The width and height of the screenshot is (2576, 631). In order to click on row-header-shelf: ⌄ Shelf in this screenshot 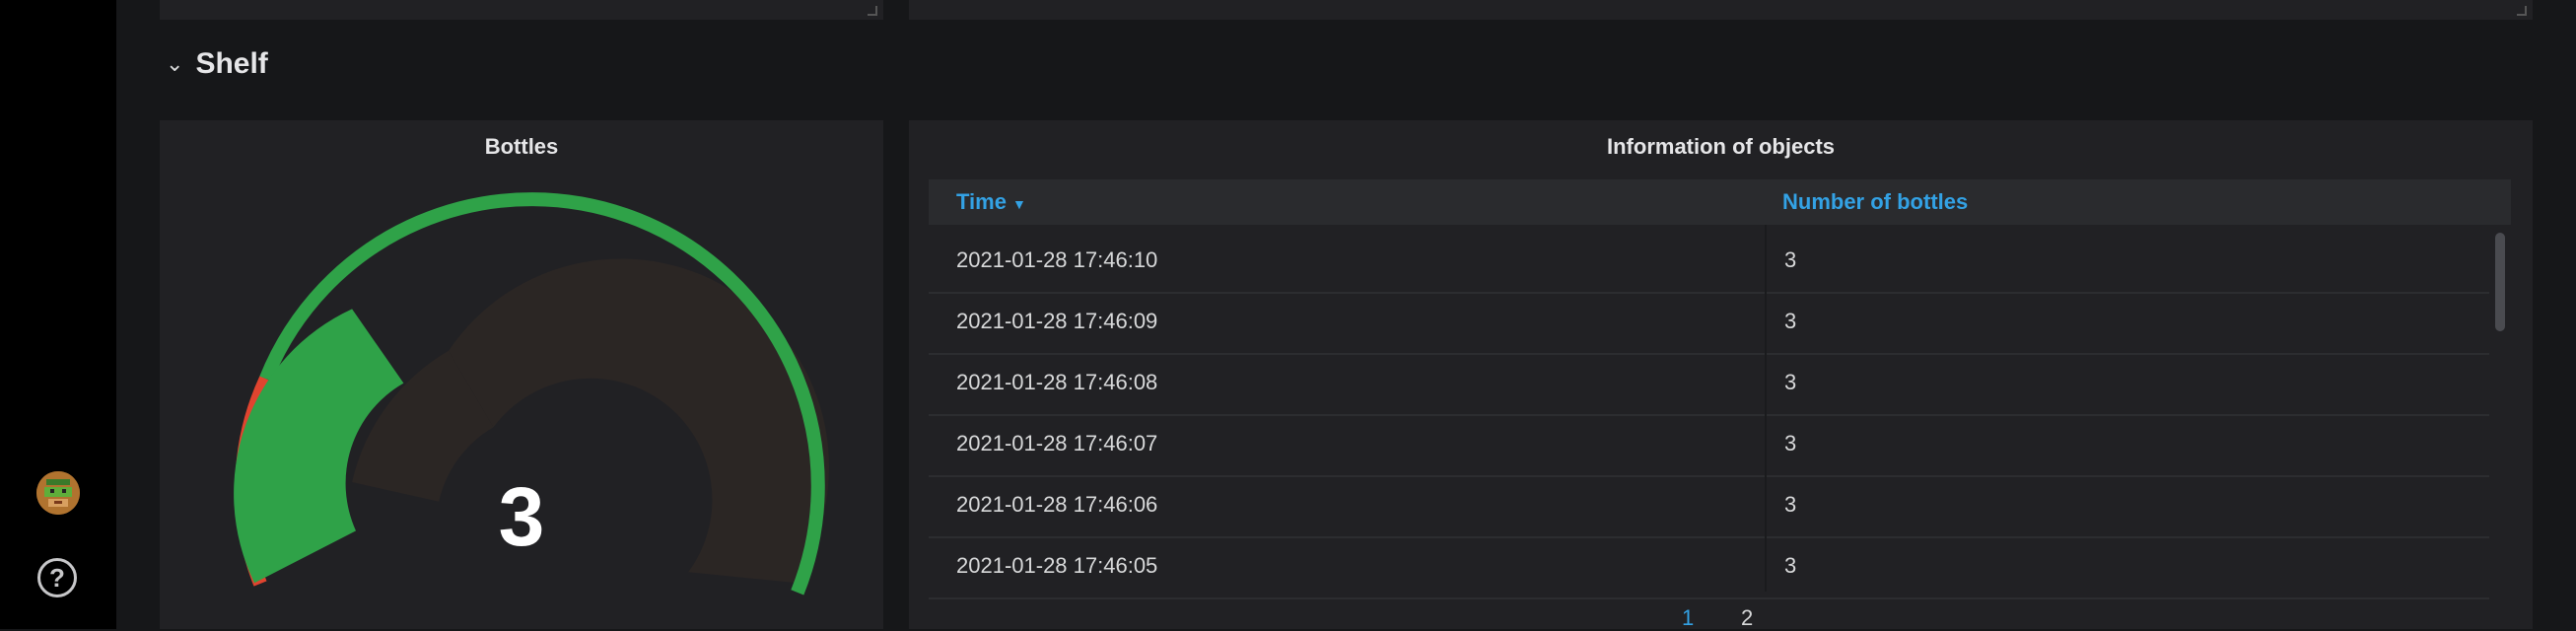, I will do `click(217, 64)`.